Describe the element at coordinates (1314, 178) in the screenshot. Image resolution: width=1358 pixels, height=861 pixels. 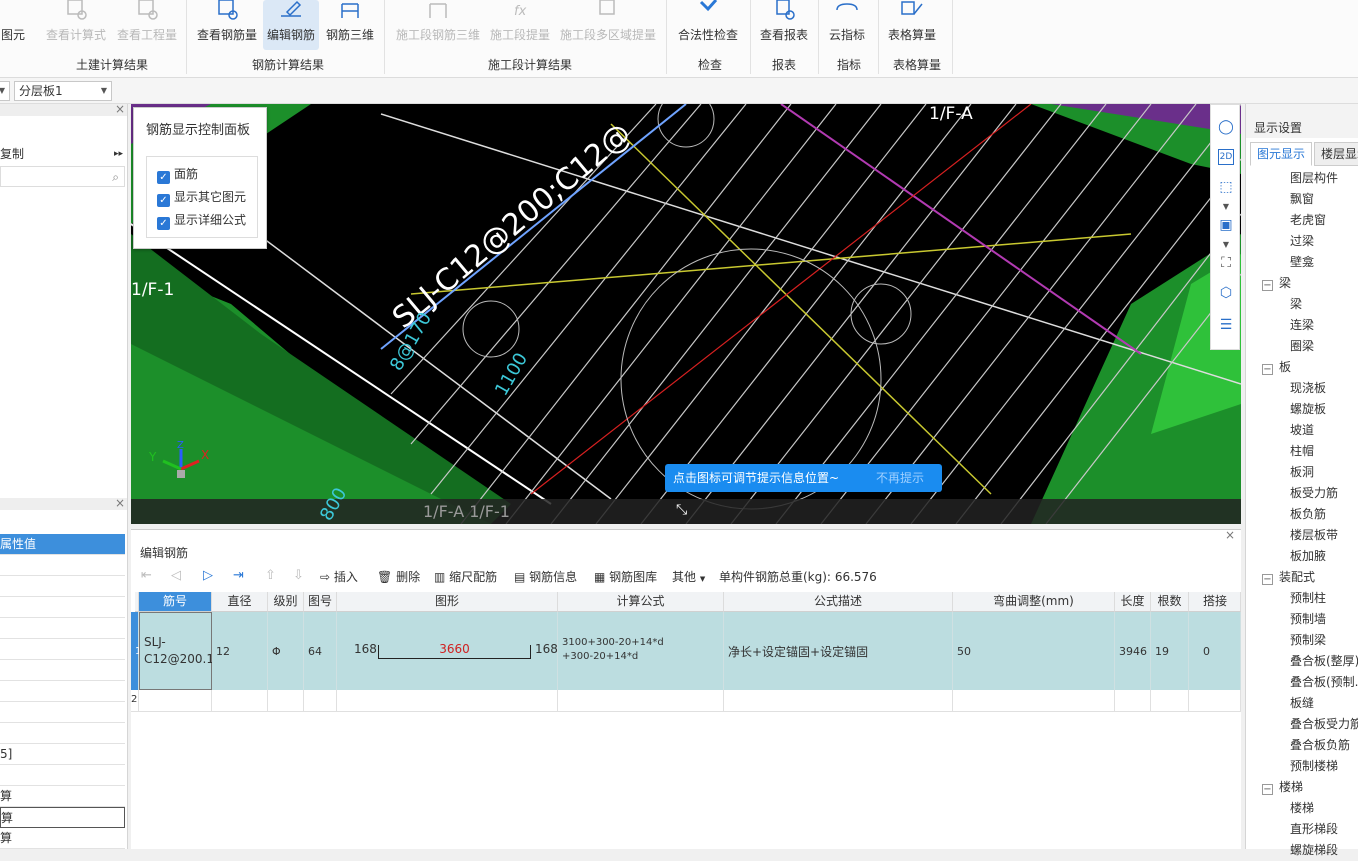
I see `tree-item-0: 图层构件` at that location.